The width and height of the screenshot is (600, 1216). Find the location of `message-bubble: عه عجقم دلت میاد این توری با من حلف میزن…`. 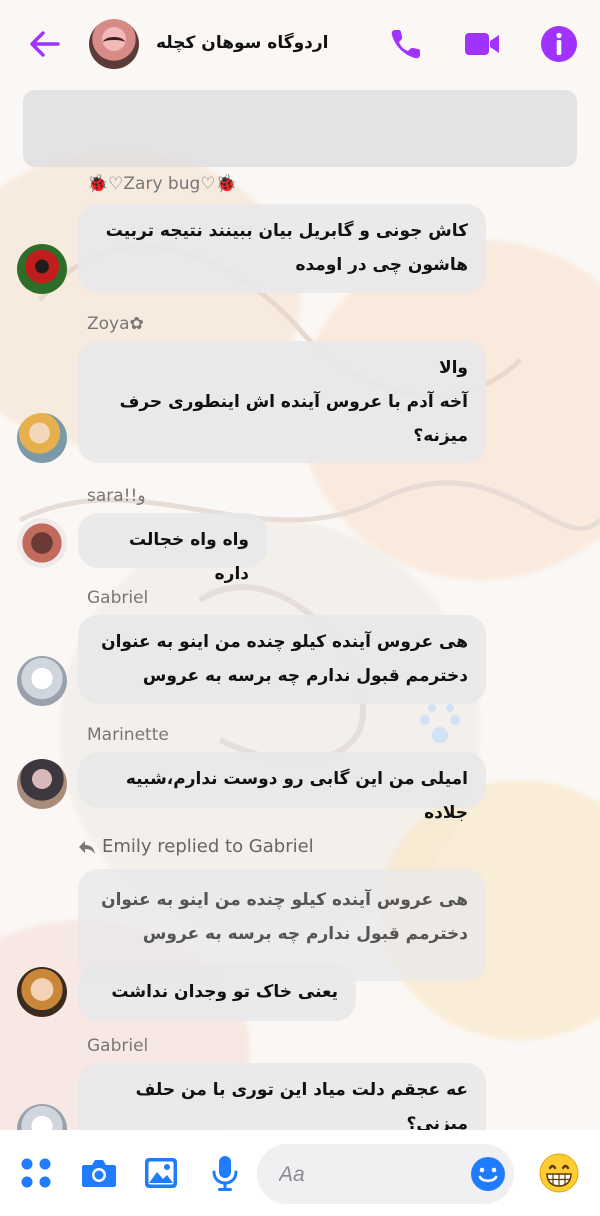

message-bubble: عه عجقم دلت میاد این توری با من حلف میزن… is located at coordinates (282, 1096).